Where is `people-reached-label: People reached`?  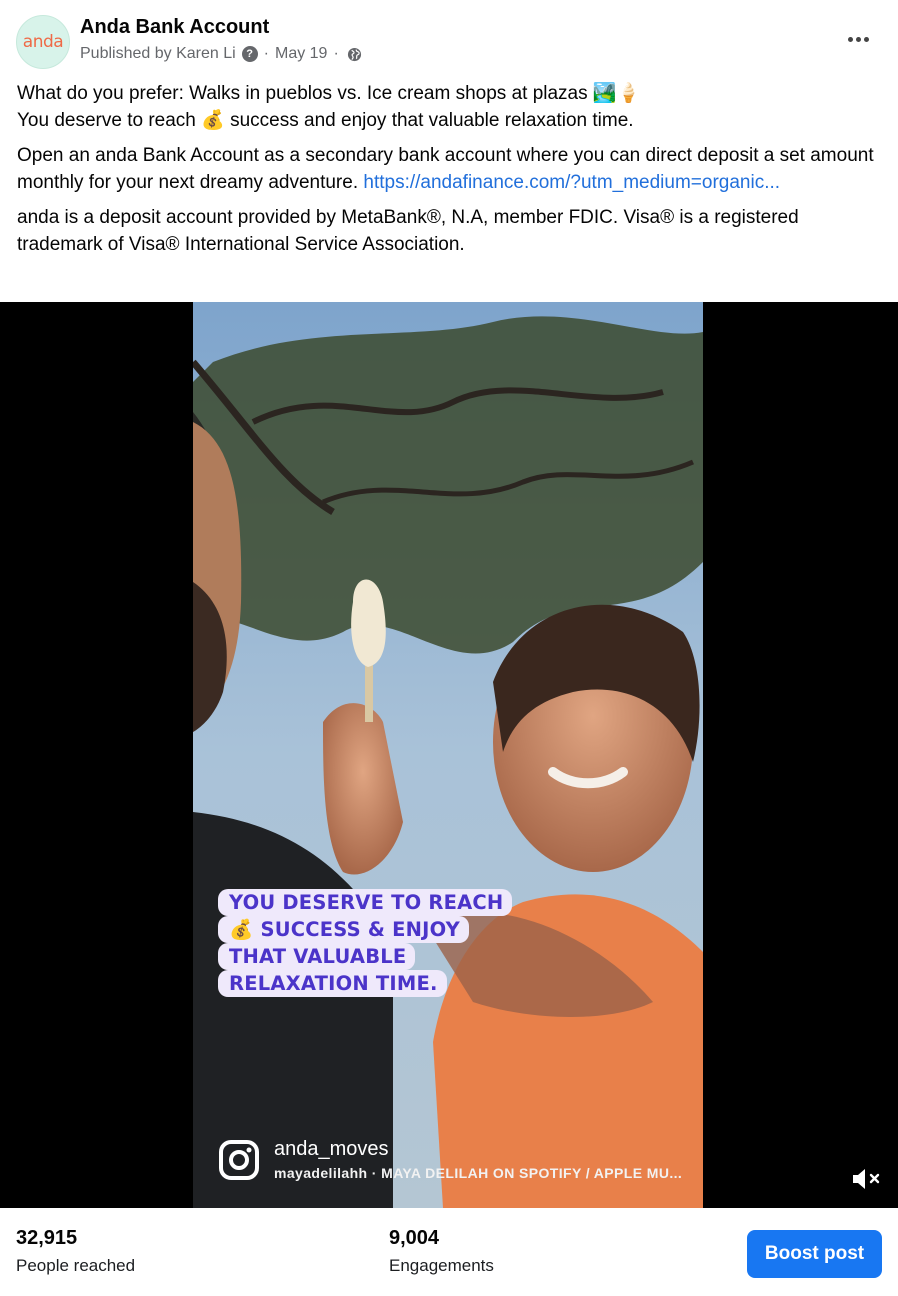 people-reached-label: People reached is located at coordinates (76, 1265).